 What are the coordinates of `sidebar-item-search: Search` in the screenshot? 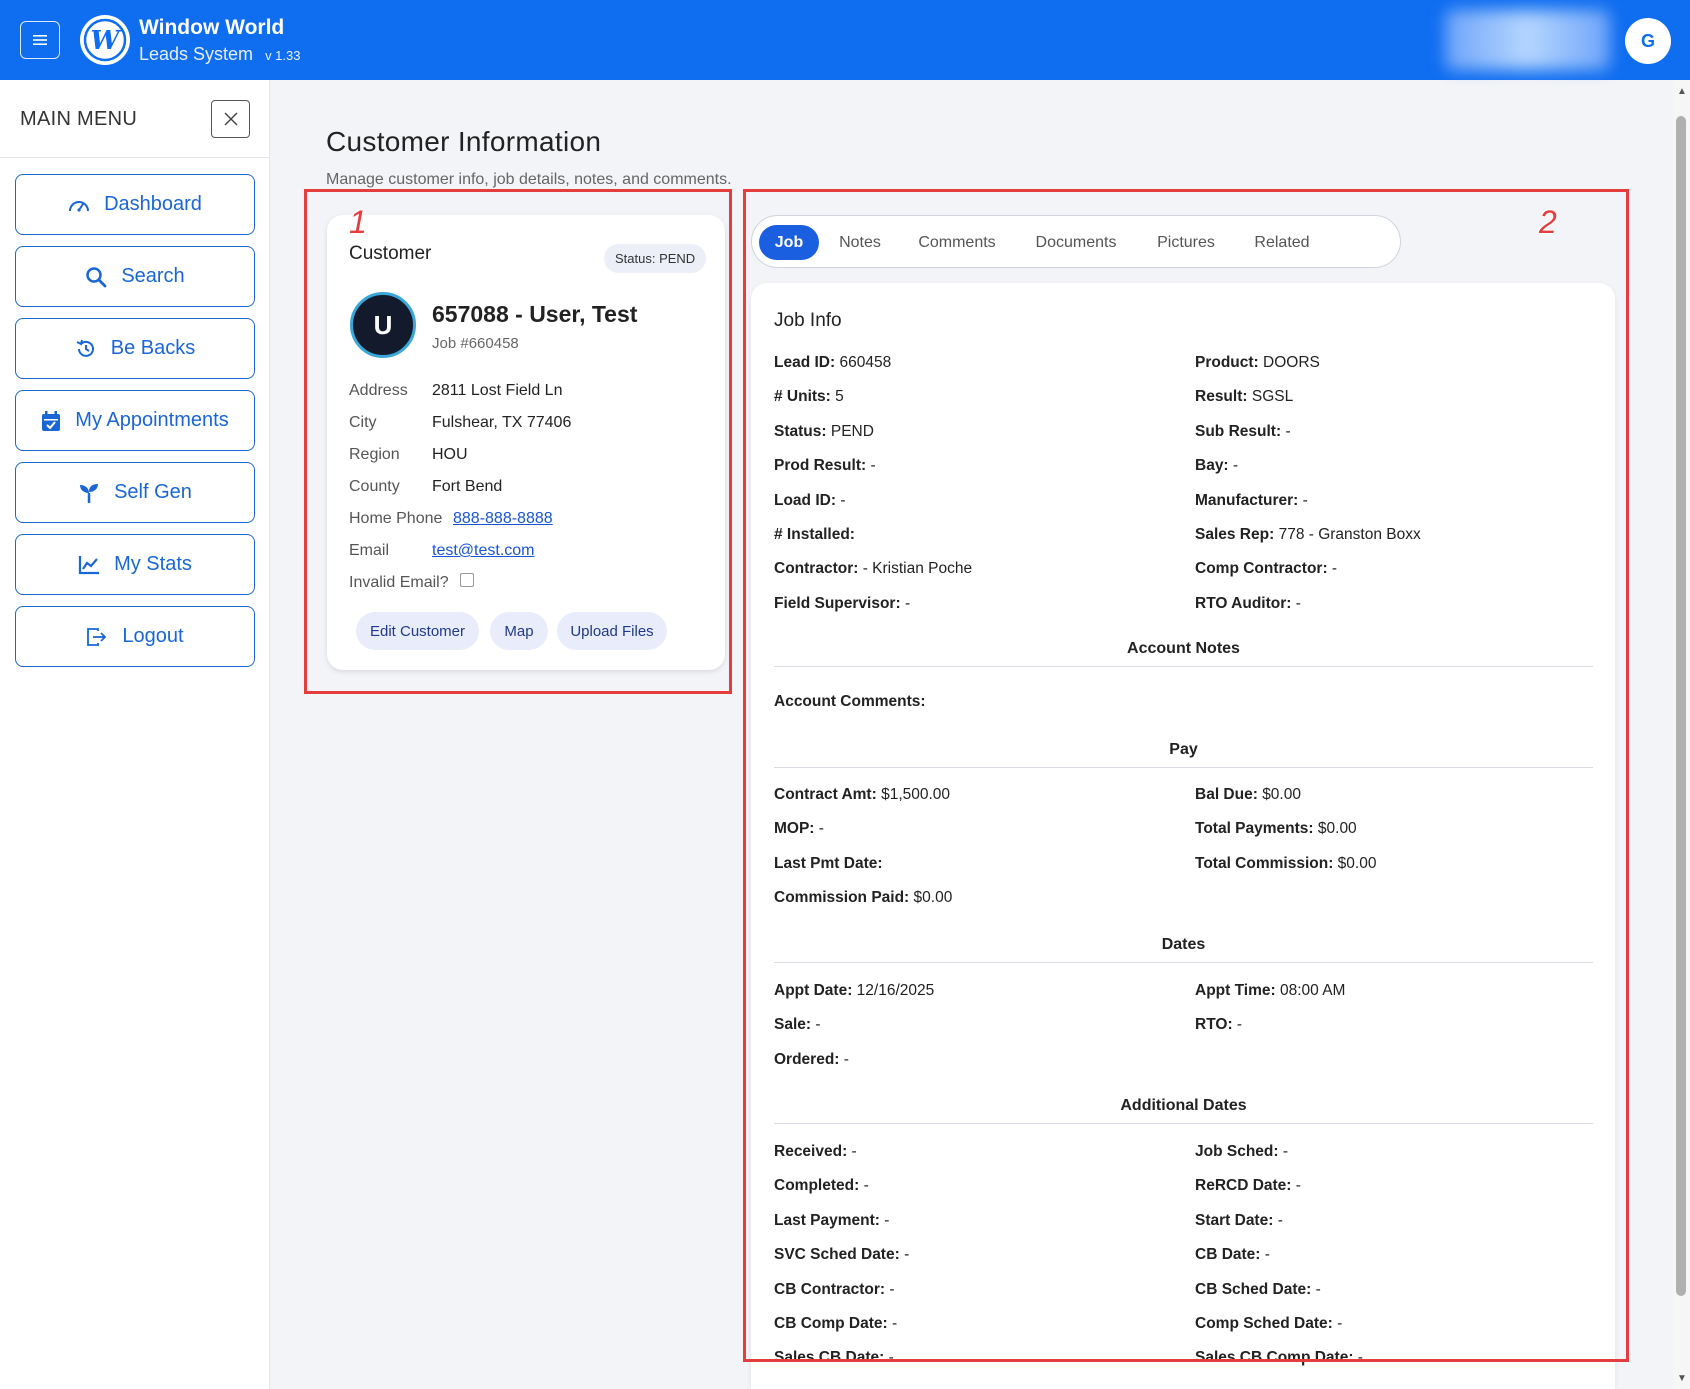 It's located at (135, 276).